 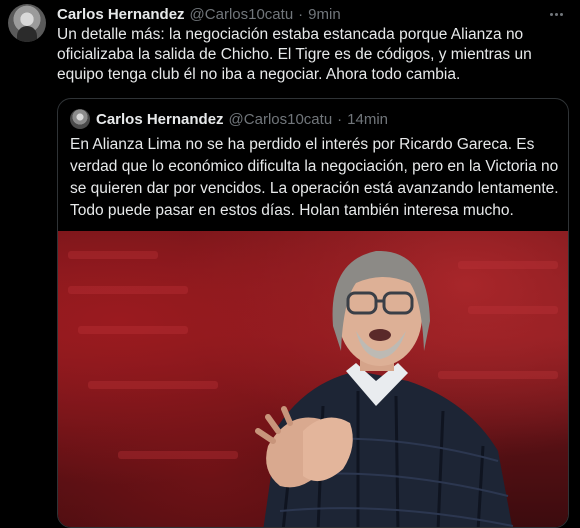 I want to click on quoted-author-handle: @Carlos10catu, so click(x=281, y=119).